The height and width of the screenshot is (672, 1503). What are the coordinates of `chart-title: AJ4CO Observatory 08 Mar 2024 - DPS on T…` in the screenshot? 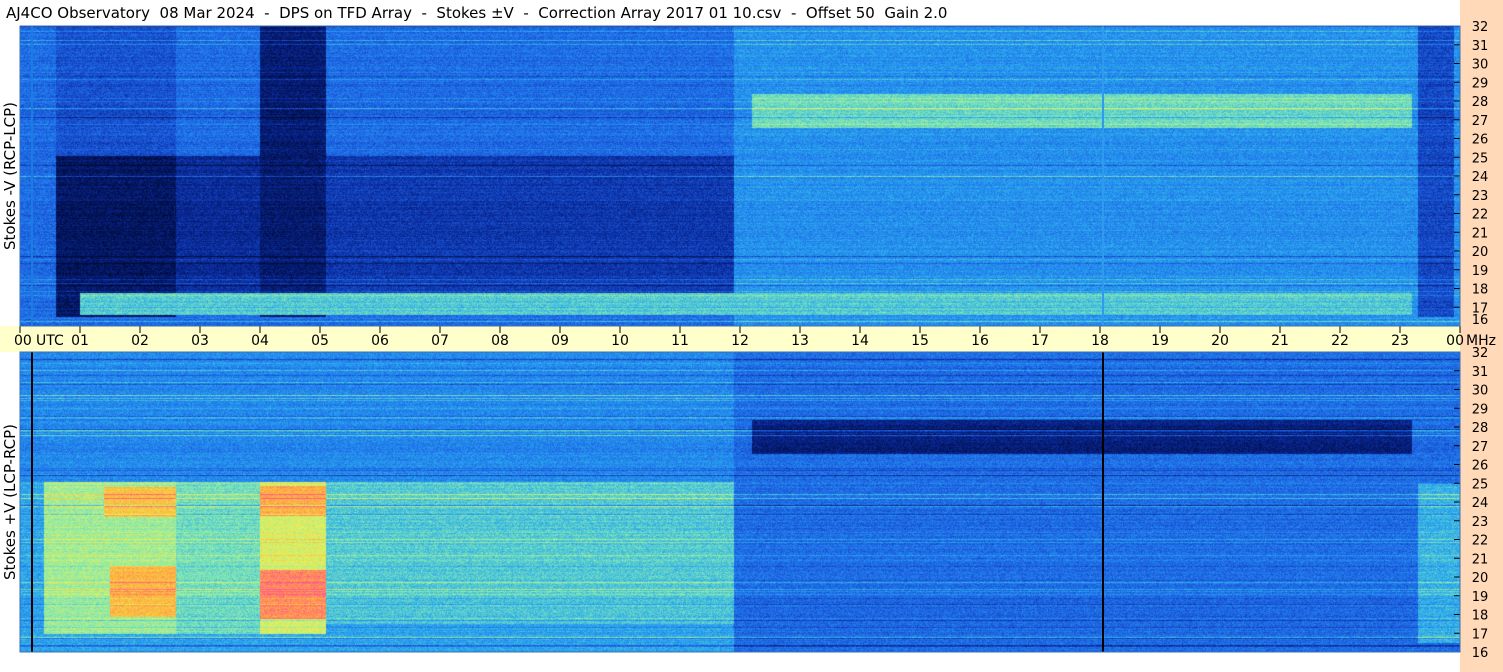 It's located at (730, 13).